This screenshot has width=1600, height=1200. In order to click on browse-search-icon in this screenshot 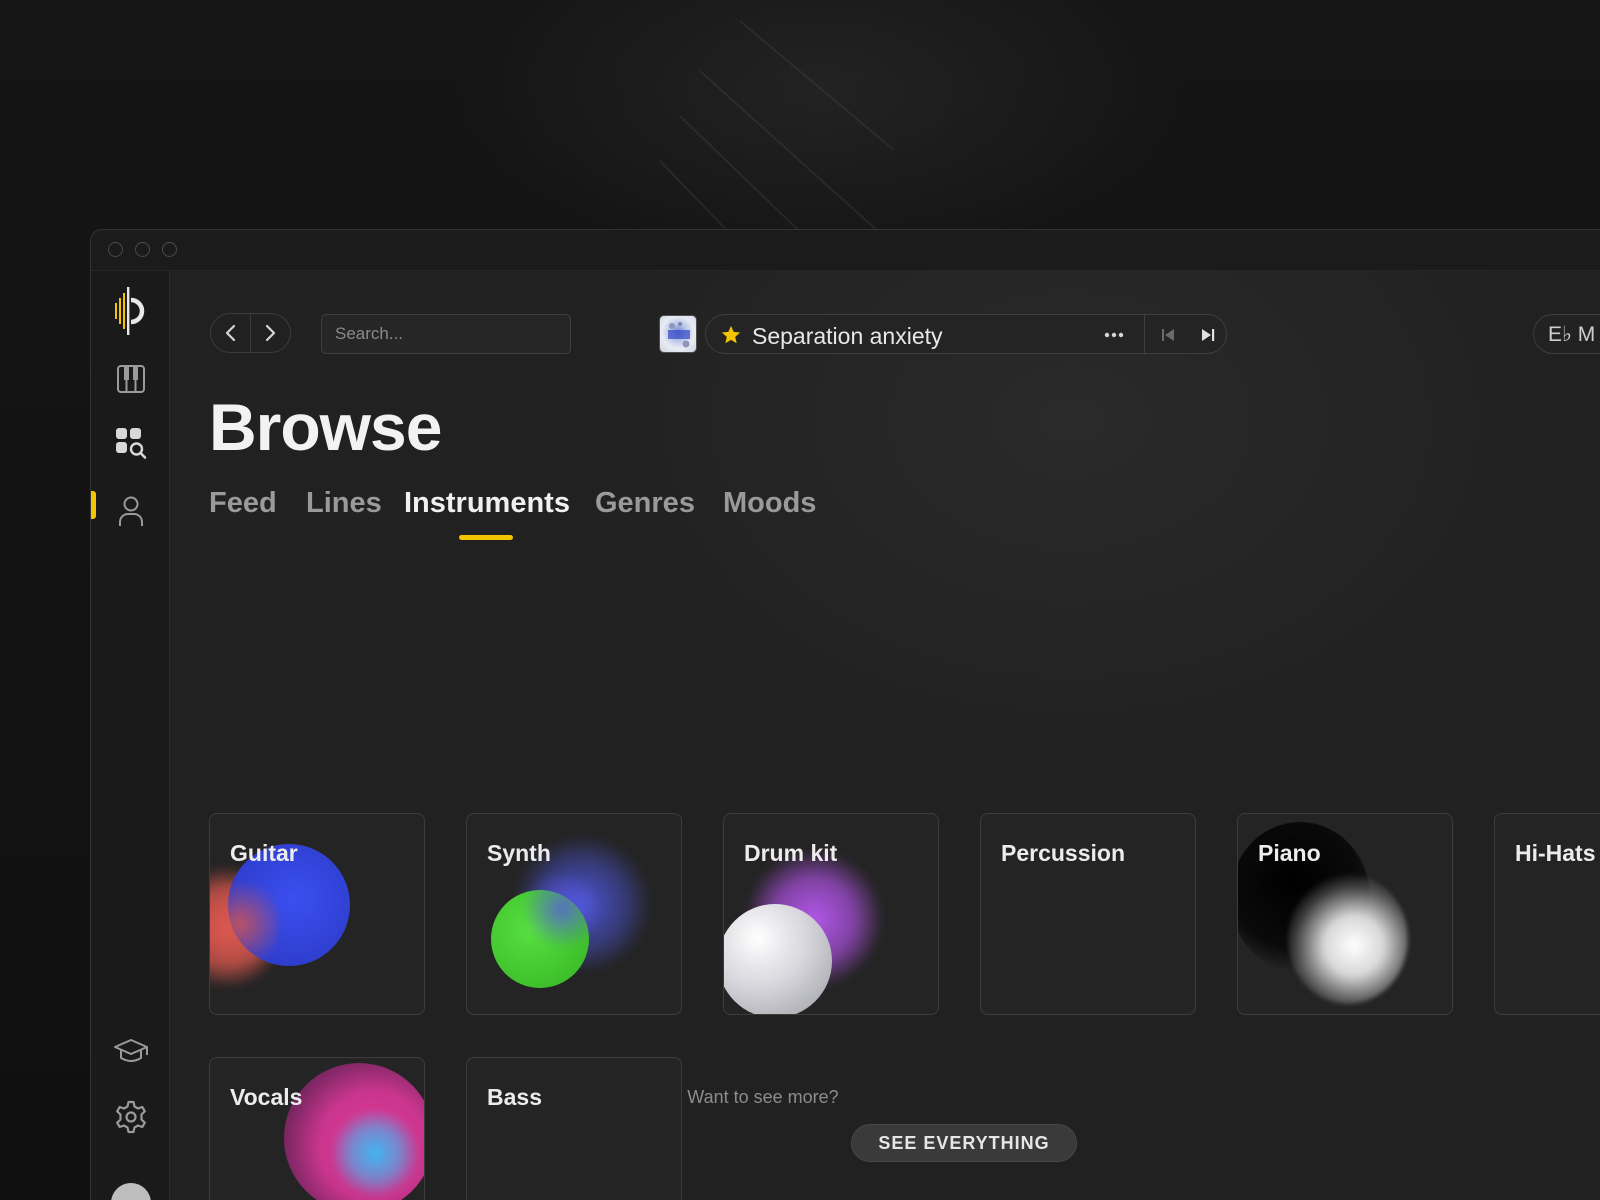, I will do `click(131, 443)`.